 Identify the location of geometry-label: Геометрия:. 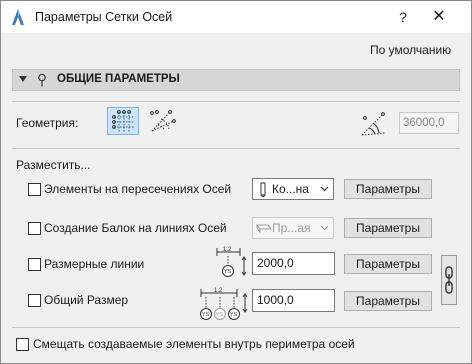
(47, 123).